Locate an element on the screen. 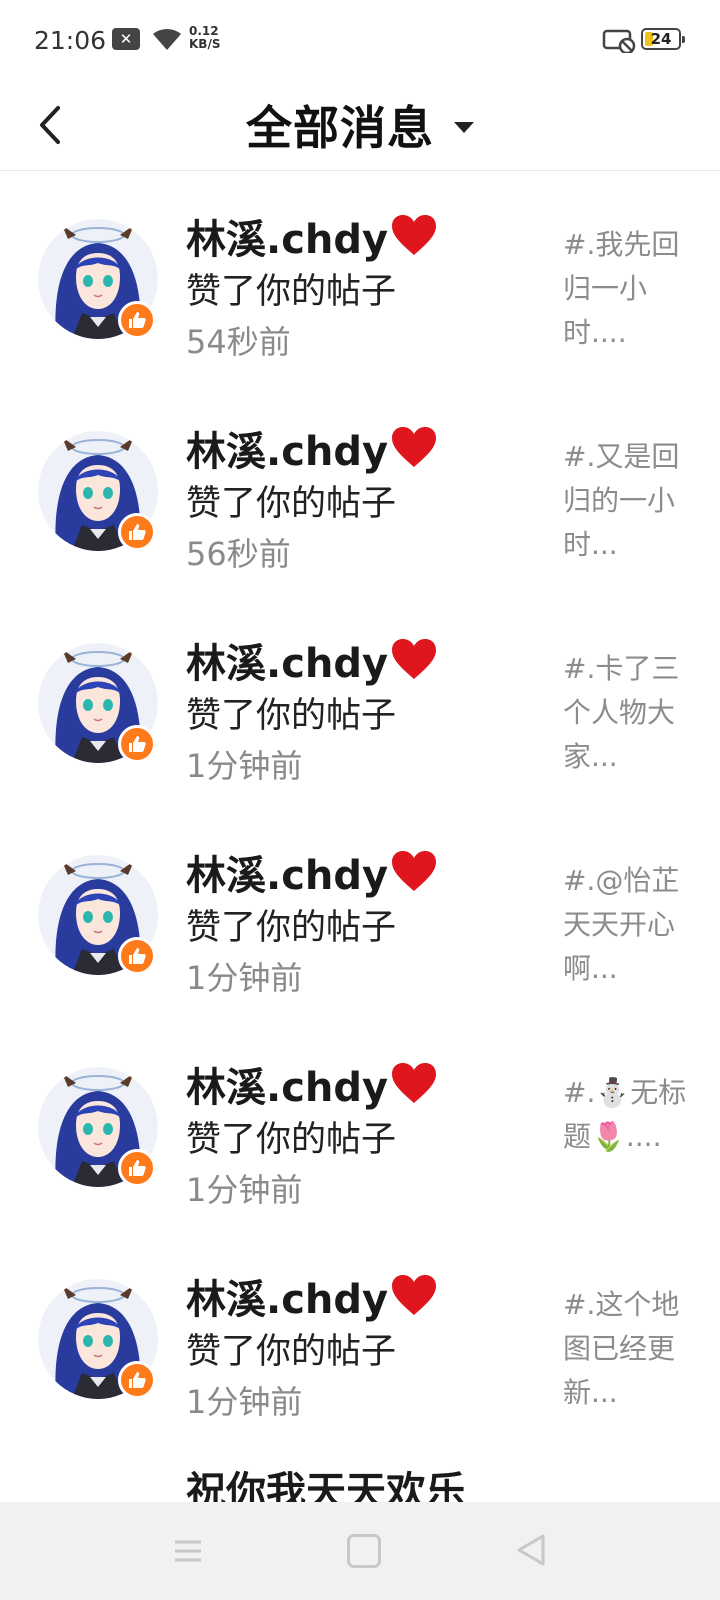 The width and height of the screenshot is (720, 1600). battery-level: 24 is located at coordinates (661, 39).